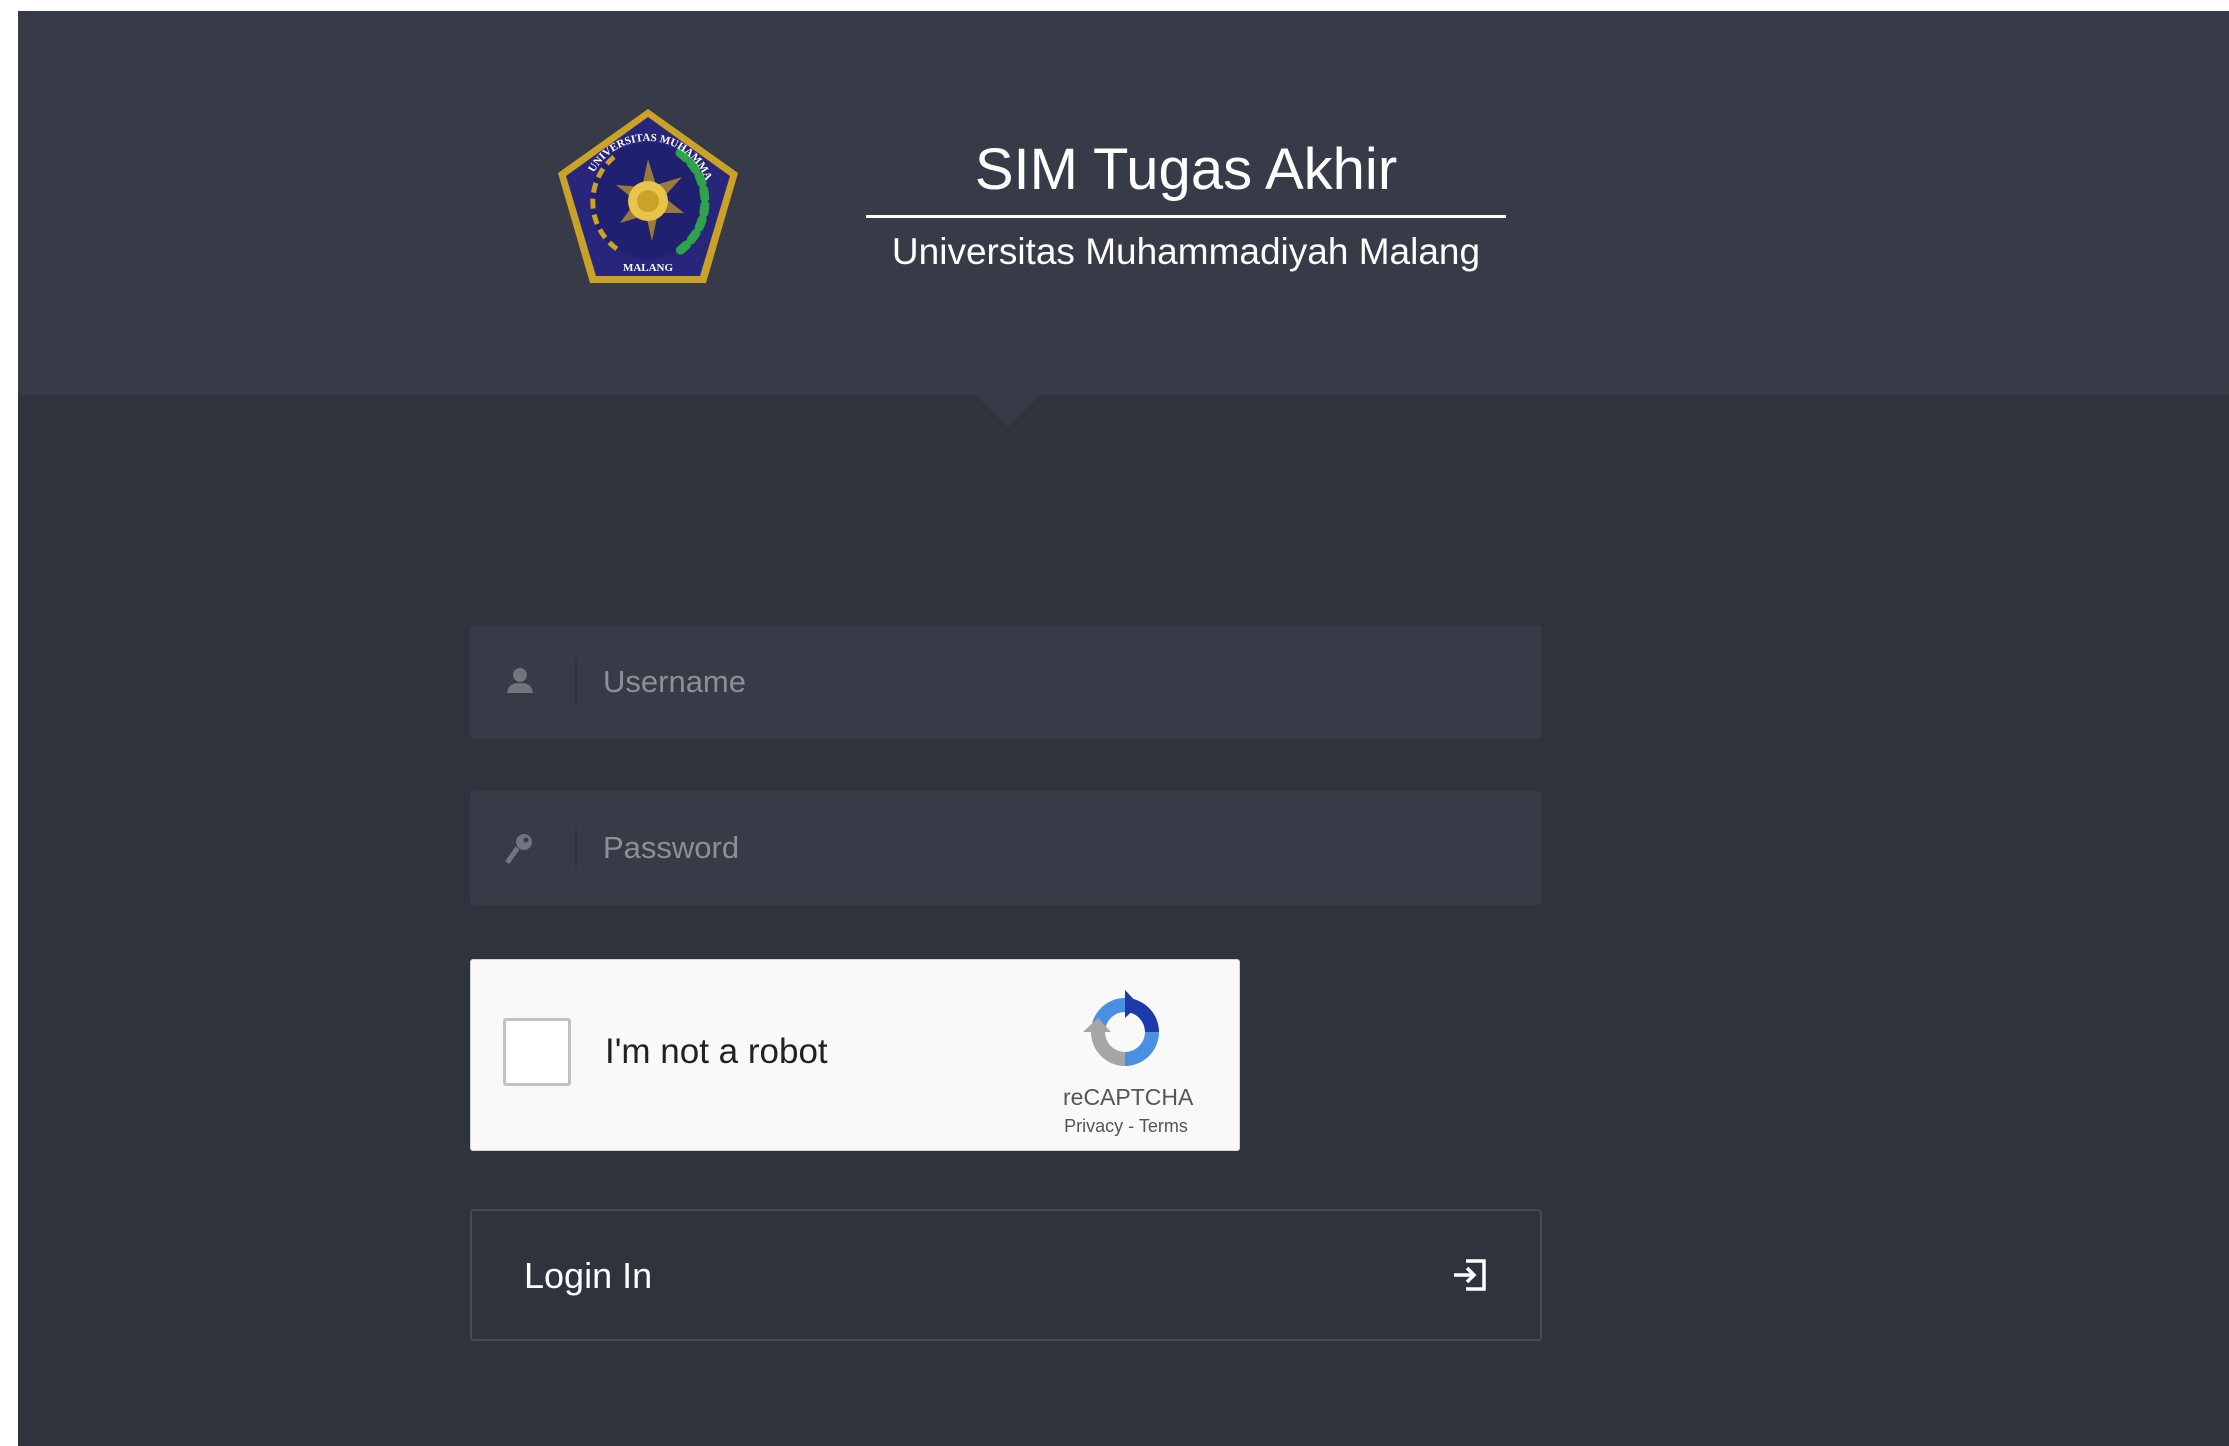 This screenshot has height=1446, width=2229. What do you see at coordinates (537, 1052) in the screenshot?
I see `captcha-checkbox` at bounding box center [537, 1052].